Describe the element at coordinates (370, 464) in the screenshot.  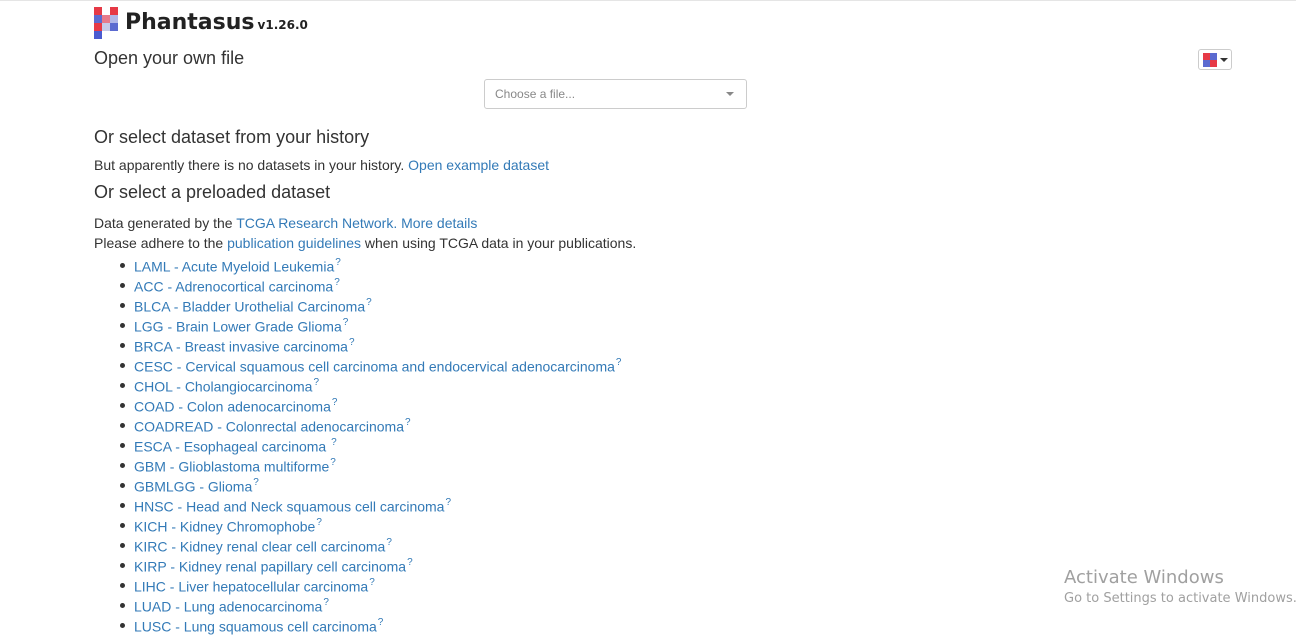
I see `dataset-list-item: GBM - Glioblastoma multiforme?` at that location.